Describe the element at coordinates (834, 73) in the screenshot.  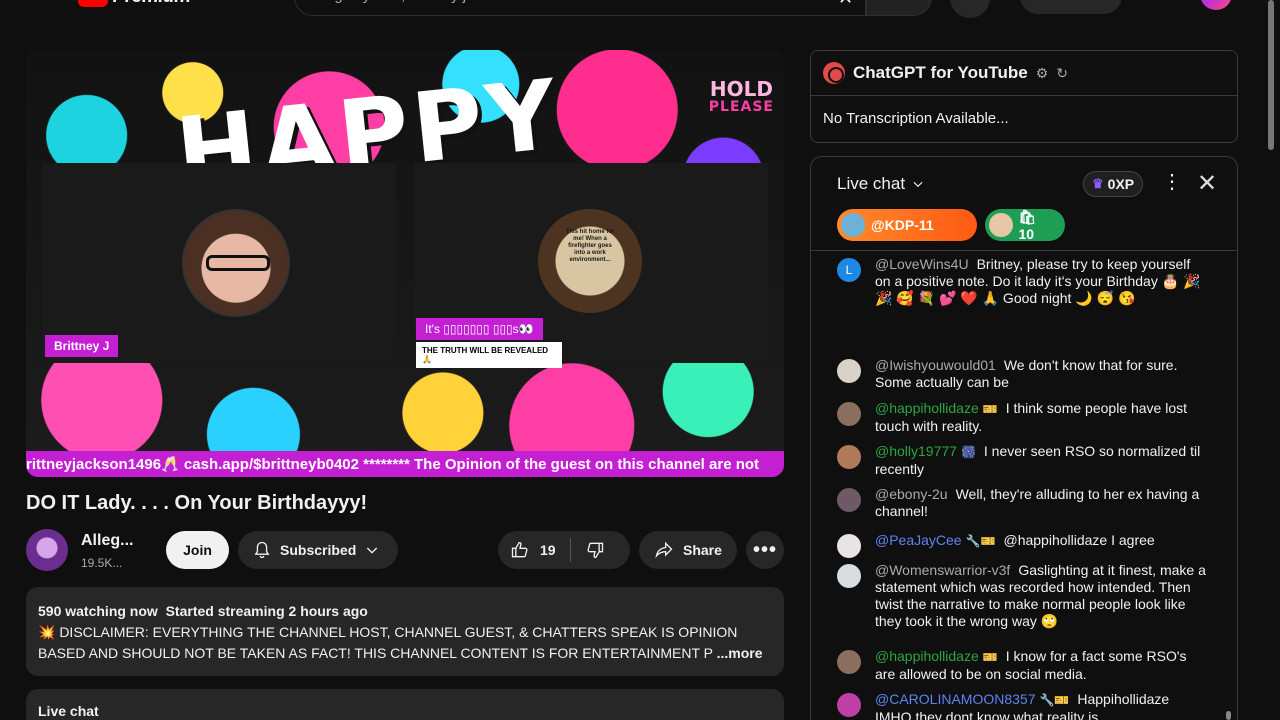
I see `chatgpt-logo-icon` at that location.